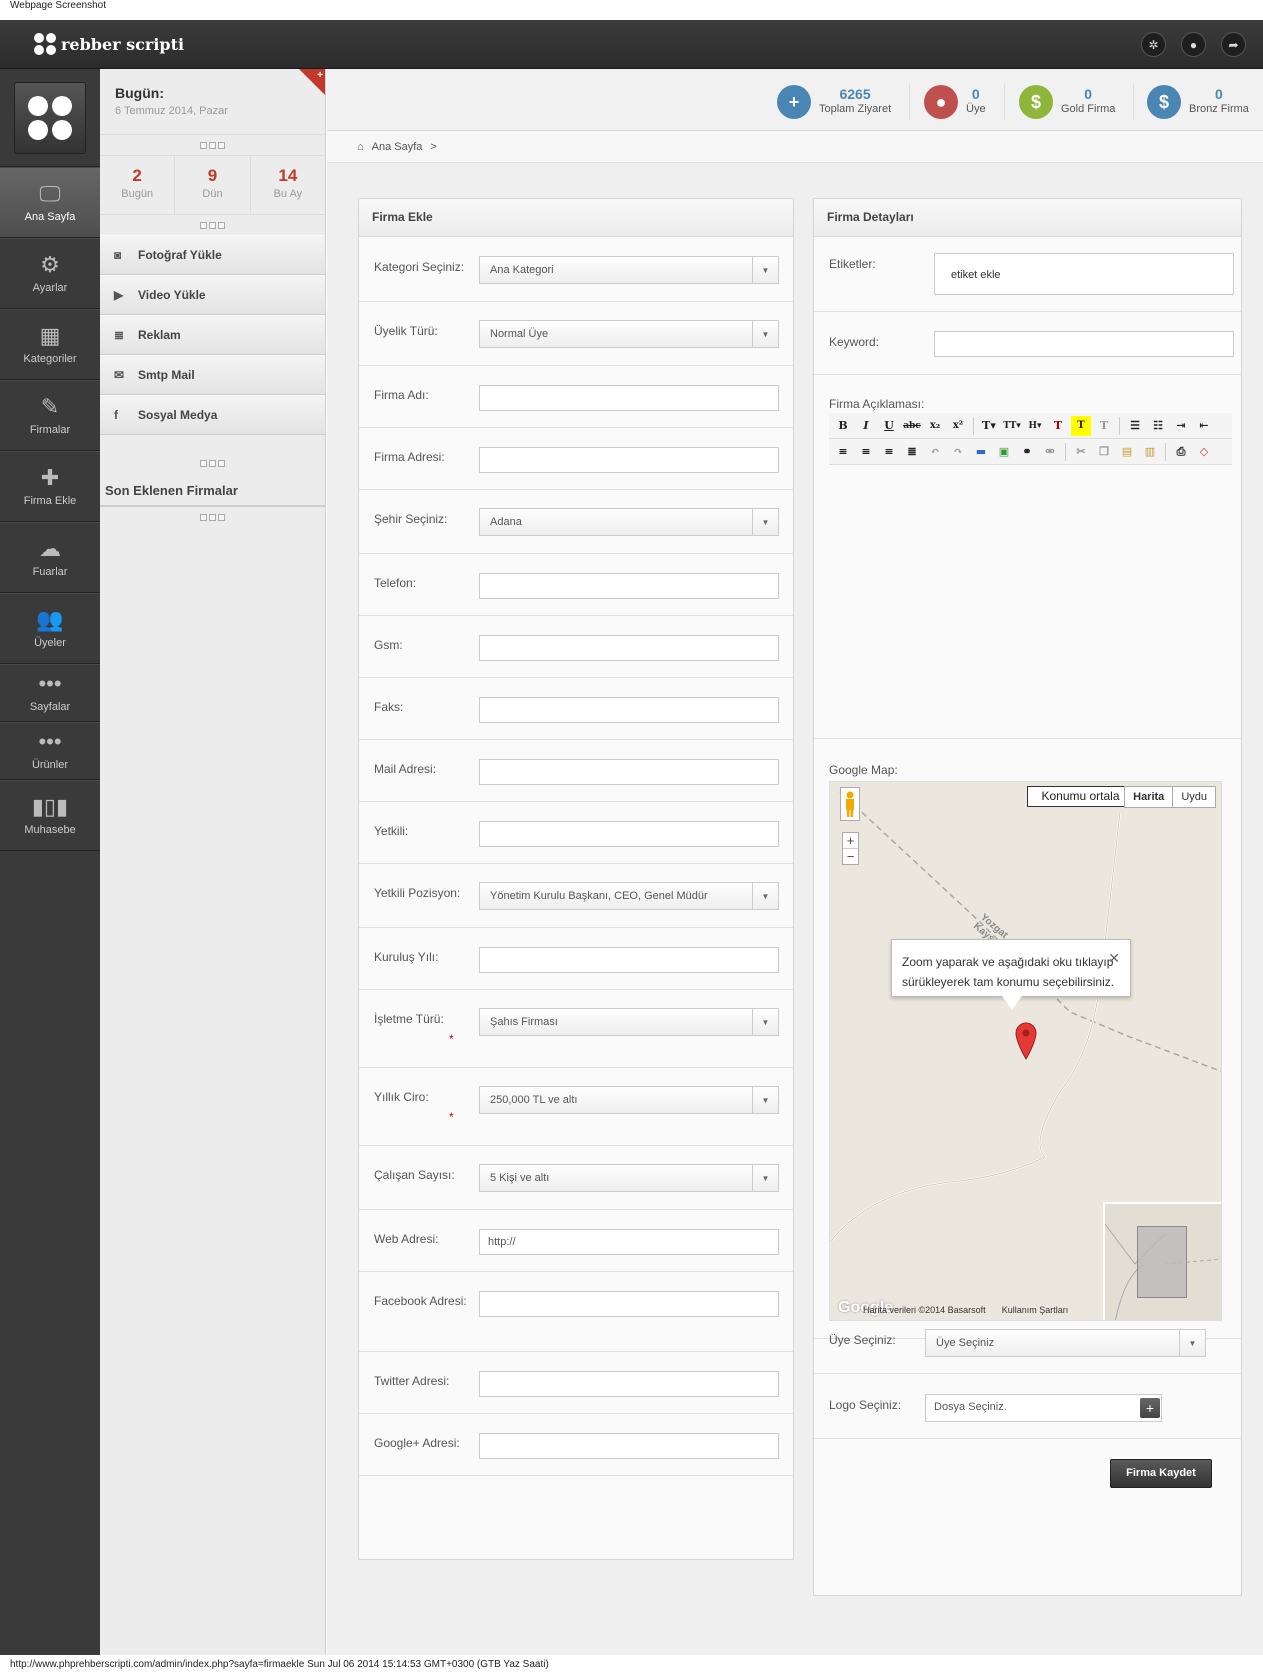 The image size is (1263, 1674). What do you see at coordinates (1043, 1408) in the screenshot?
I see `logo-file-input: Dosya Seçiniz.` at bounding box center [1043, 1408].